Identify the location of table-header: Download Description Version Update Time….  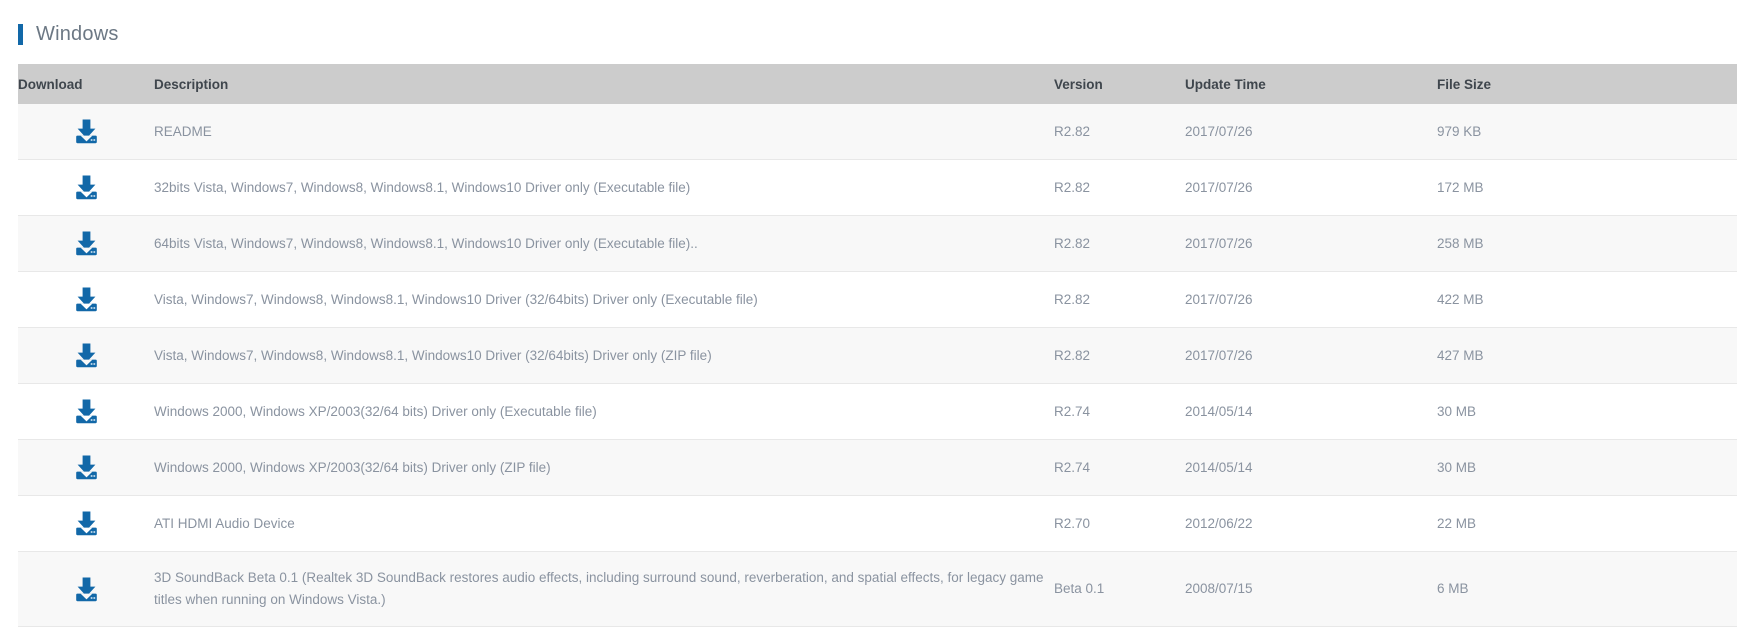
(877, 84).